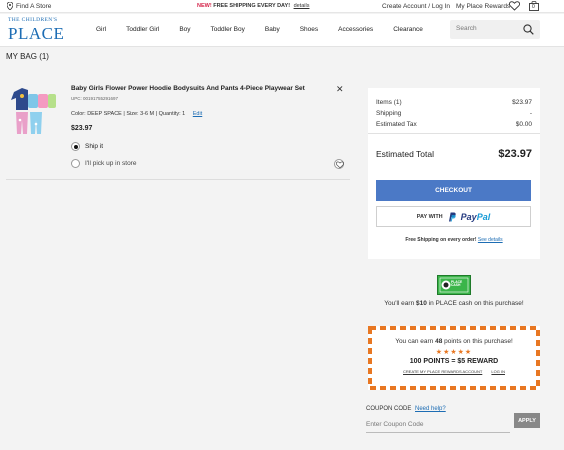 This screenshot has height=450, width=564. What do you see at coordinates (490, 240) in the screenshot?
I see `see-details-link: See details` at bounding box center [490, 240].